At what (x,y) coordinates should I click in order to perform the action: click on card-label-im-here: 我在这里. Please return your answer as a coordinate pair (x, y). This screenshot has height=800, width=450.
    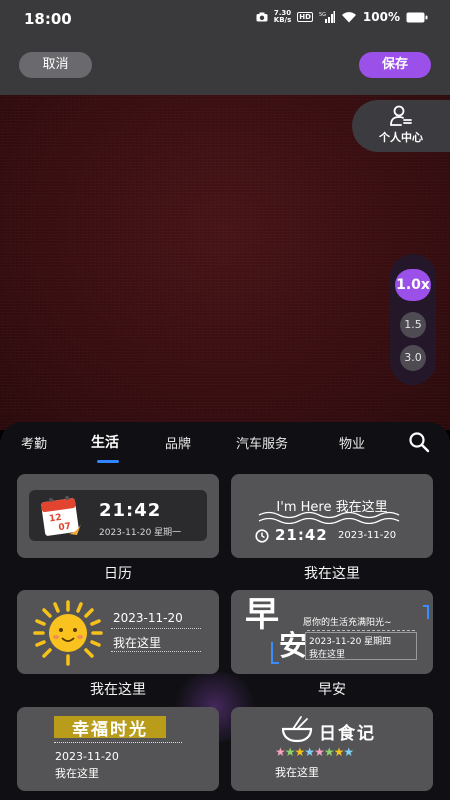
    Looking at the image, I should click on (332, 574).